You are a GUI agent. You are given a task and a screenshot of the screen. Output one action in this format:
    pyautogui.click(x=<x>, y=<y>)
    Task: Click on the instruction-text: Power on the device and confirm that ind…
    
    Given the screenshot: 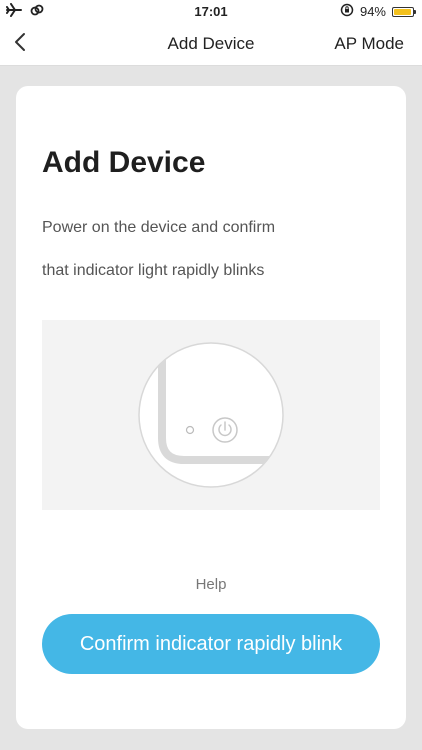 What is the action you would take?
    pyautogui.click(x=212, y=249)
    